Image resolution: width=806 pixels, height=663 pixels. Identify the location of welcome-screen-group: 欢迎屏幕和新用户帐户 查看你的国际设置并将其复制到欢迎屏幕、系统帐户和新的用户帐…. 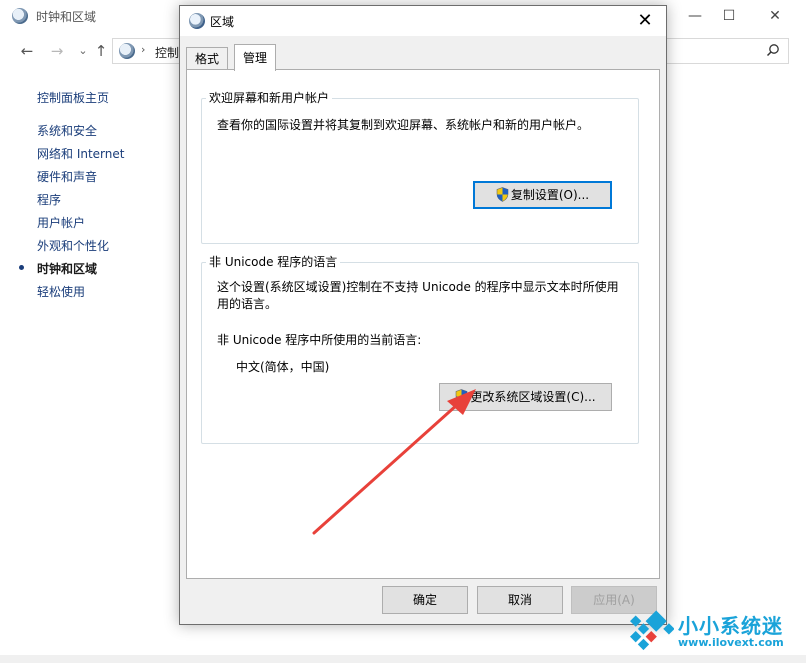
(420, 167).